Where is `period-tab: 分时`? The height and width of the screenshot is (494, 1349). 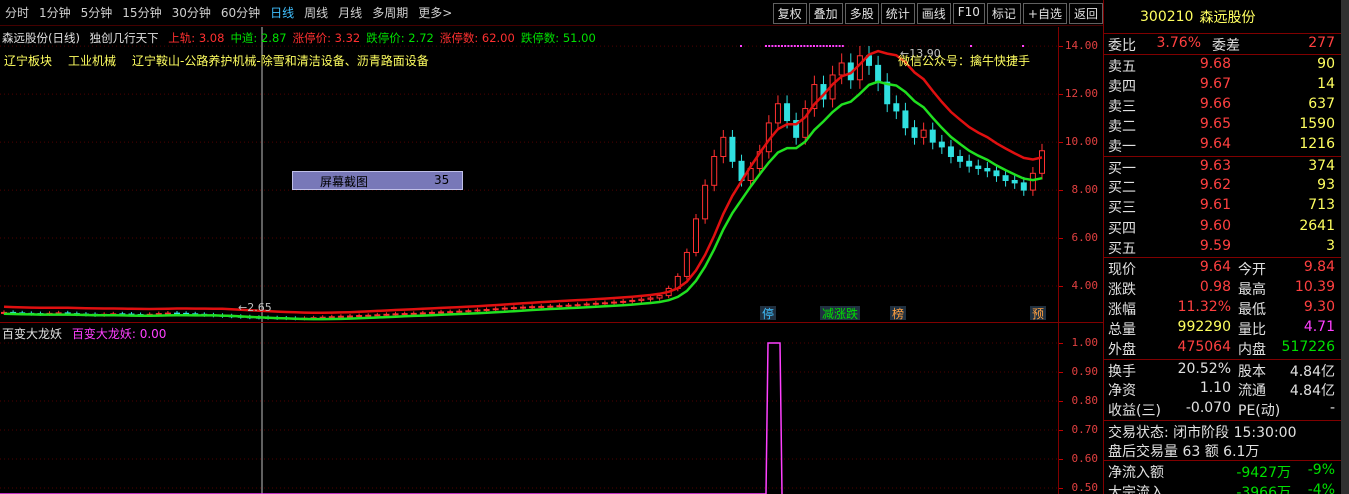
period-tab: 分时 is located at coordinates (17, 12).